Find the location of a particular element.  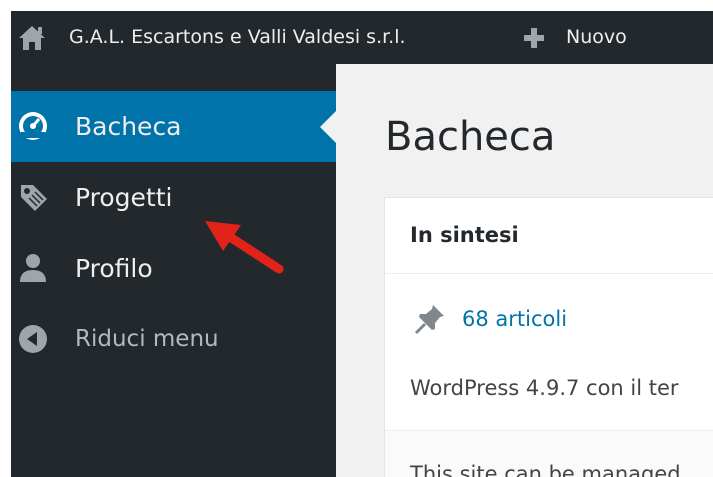

wordpress-version-text: WordPress 4.9.7 con il ter is located at coordinates (544, 388).